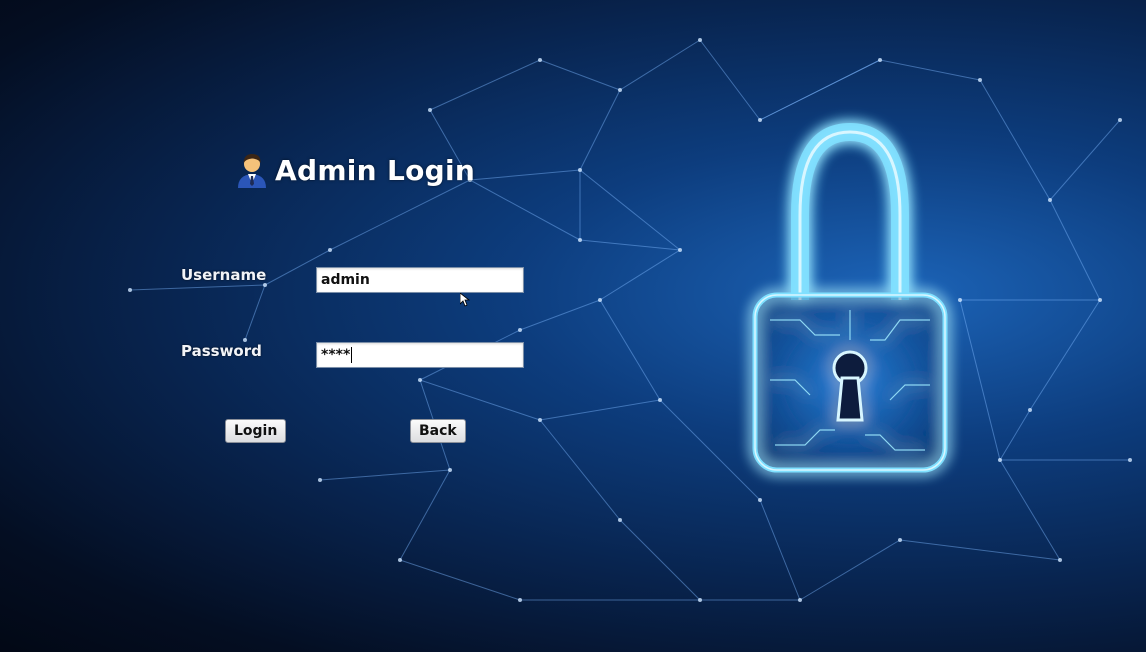 The height and width of the screenshot is (652, 1146). What do you see at coordinates (336, 355) in the screenshot?
I see `password-mask: ****` at bounding box center [336, 355].